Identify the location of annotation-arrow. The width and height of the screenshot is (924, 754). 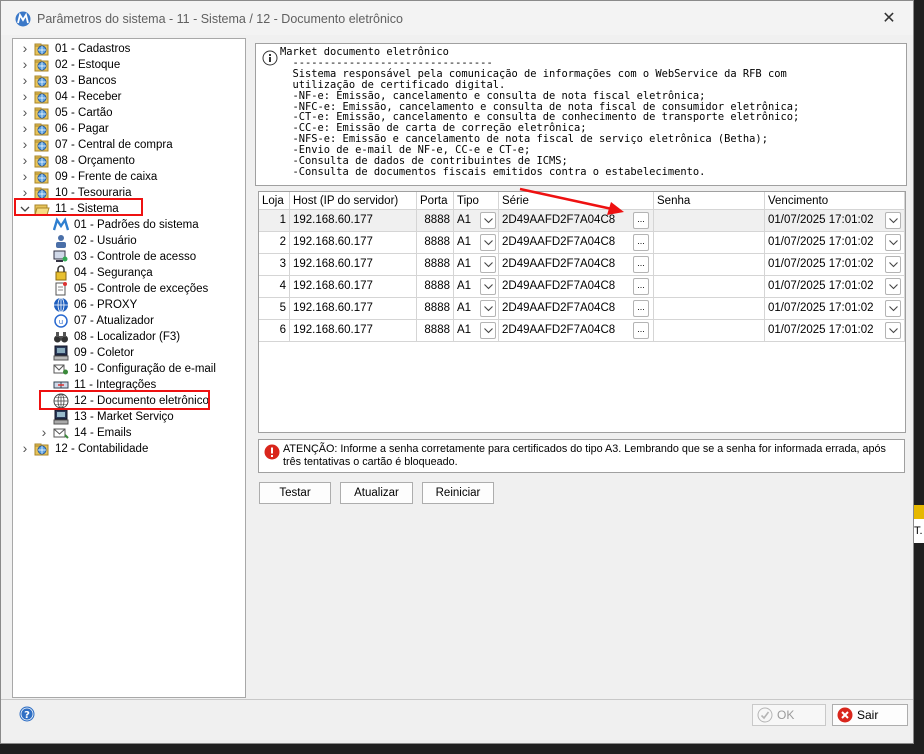
(571, 201).